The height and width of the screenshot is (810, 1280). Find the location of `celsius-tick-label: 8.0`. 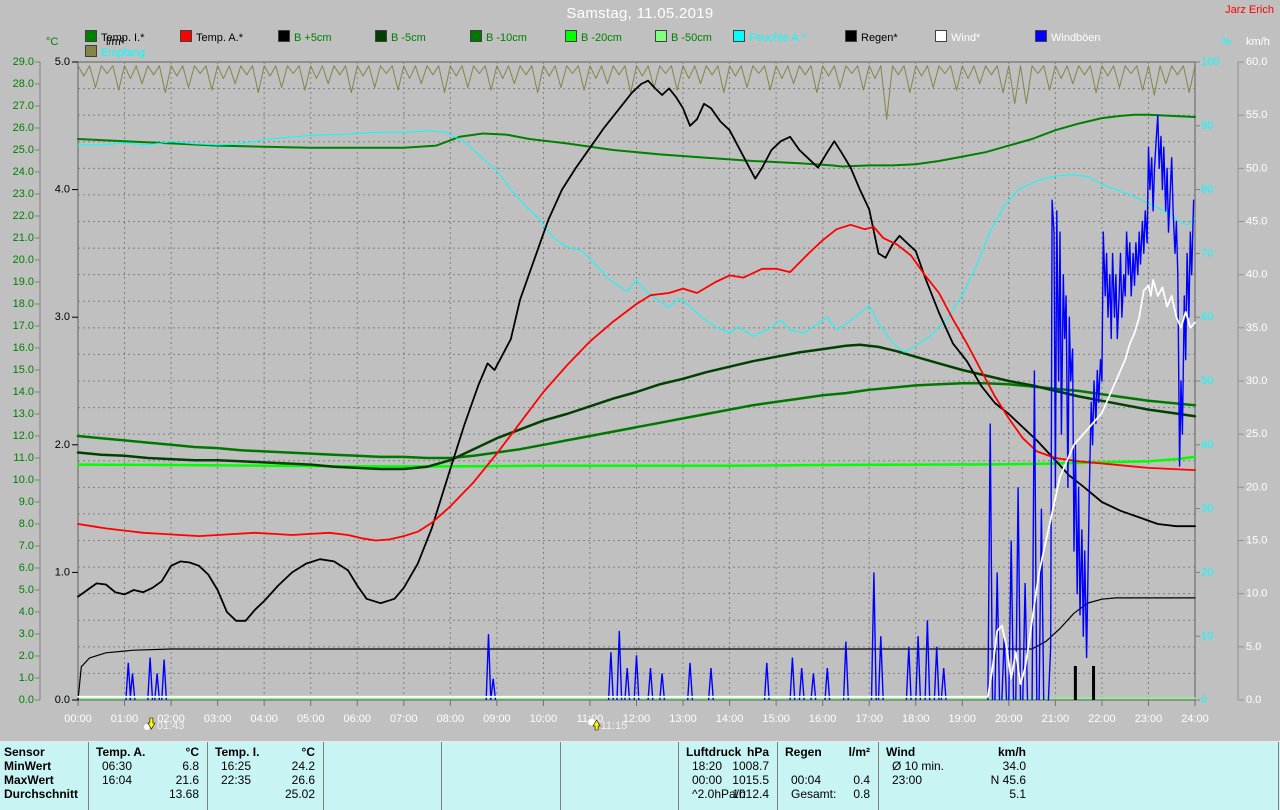

celsius-tick-label: 8.0 is located at coordinates (26, 524).